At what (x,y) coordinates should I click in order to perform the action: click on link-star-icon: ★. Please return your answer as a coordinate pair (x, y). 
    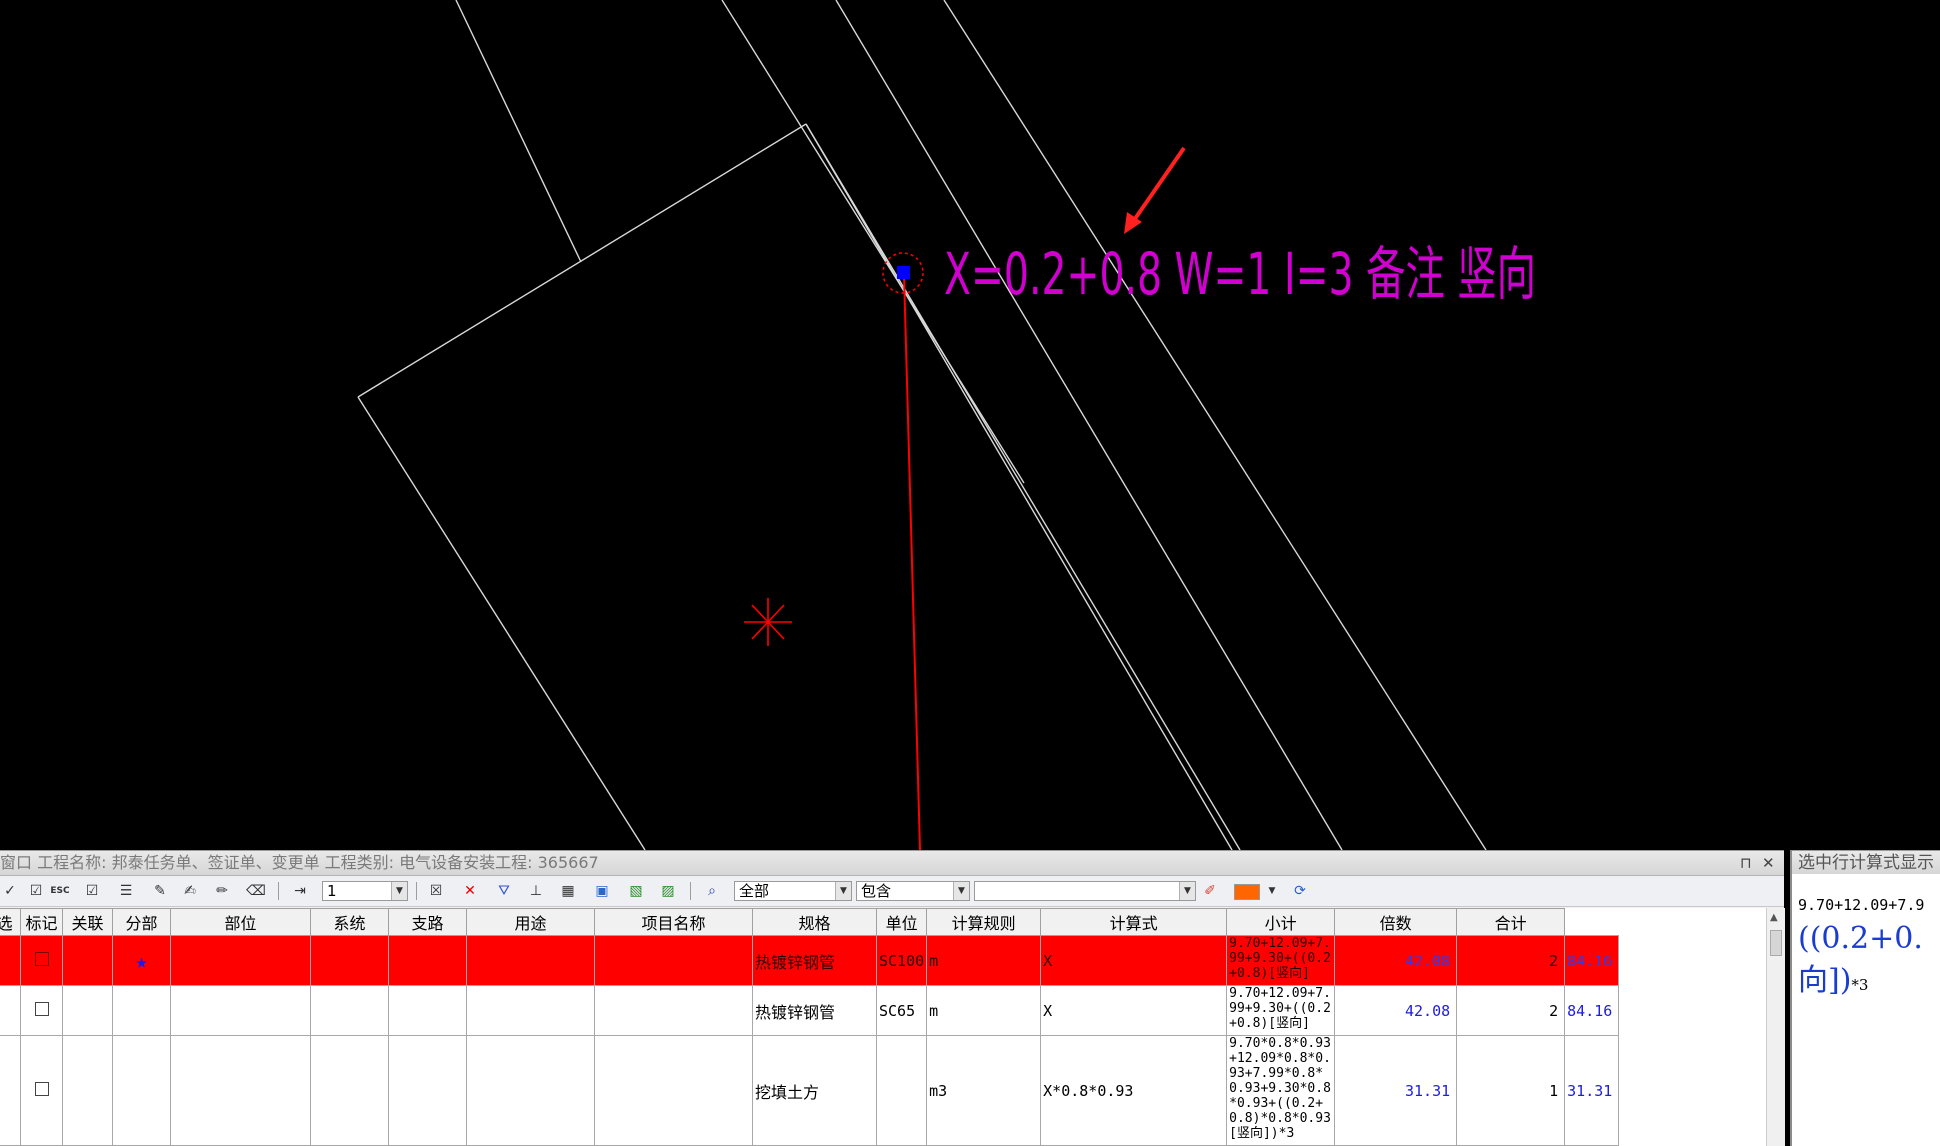
    Looking at the image, I should click on (141, 961).